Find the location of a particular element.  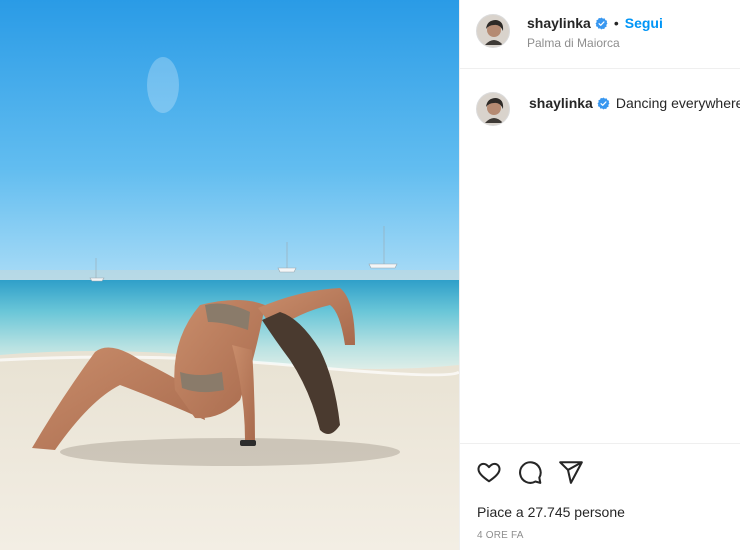

follow-button: Segui is located at coordinates (644, 23).